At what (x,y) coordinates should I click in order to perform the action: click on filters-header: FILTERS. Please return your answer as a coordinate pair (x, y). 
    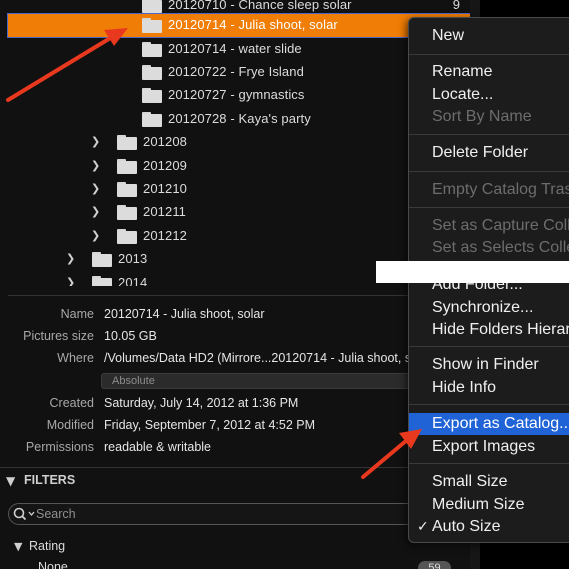
    Looking at the image, I should click on (49, 480).